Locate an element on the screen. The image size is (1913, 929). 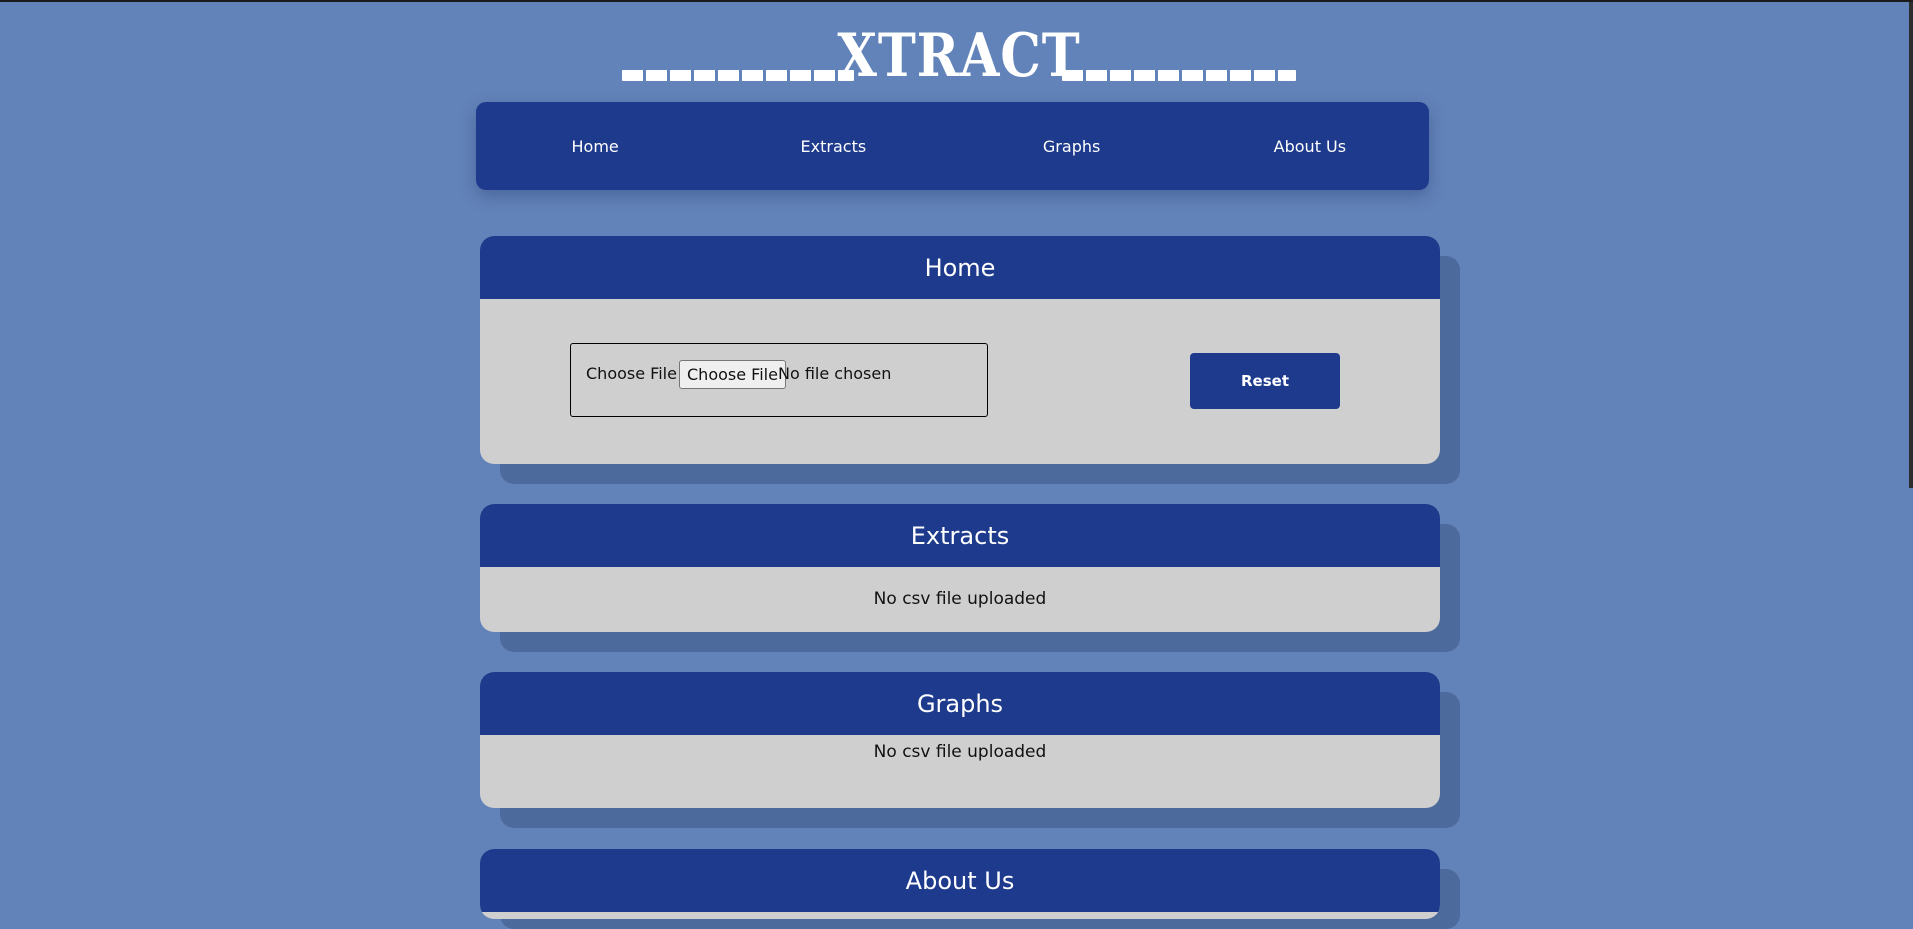
site-logo: XTRACT is located at coordinates (959, 56).